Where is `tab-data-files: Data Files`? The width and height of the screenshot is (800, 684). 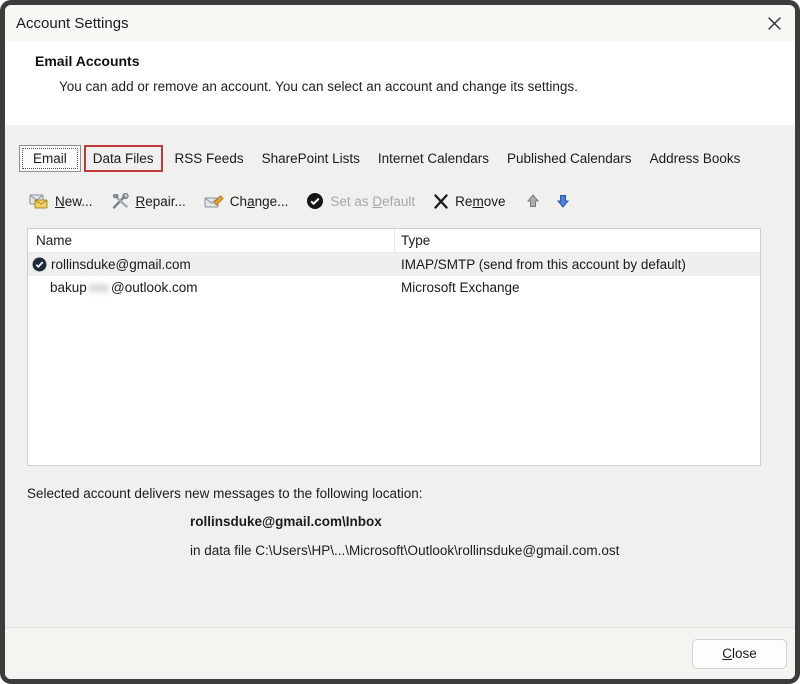 tab-data-files: Data Files is located at coordinates (123, 158).